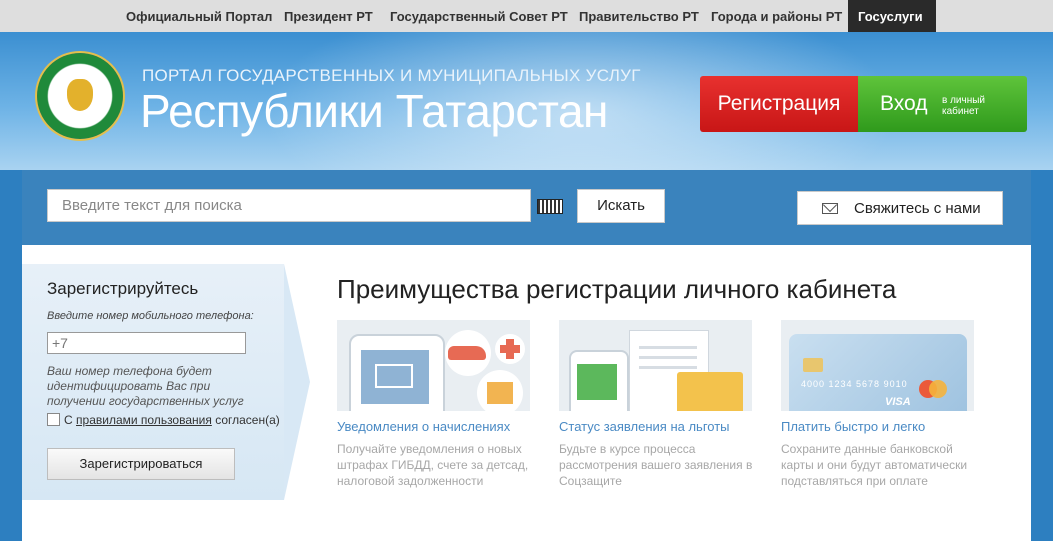  What do you see at coordinates (146, 343) in the screenshot?
I see `phone-input: +7` at bounding box center [146, 343].